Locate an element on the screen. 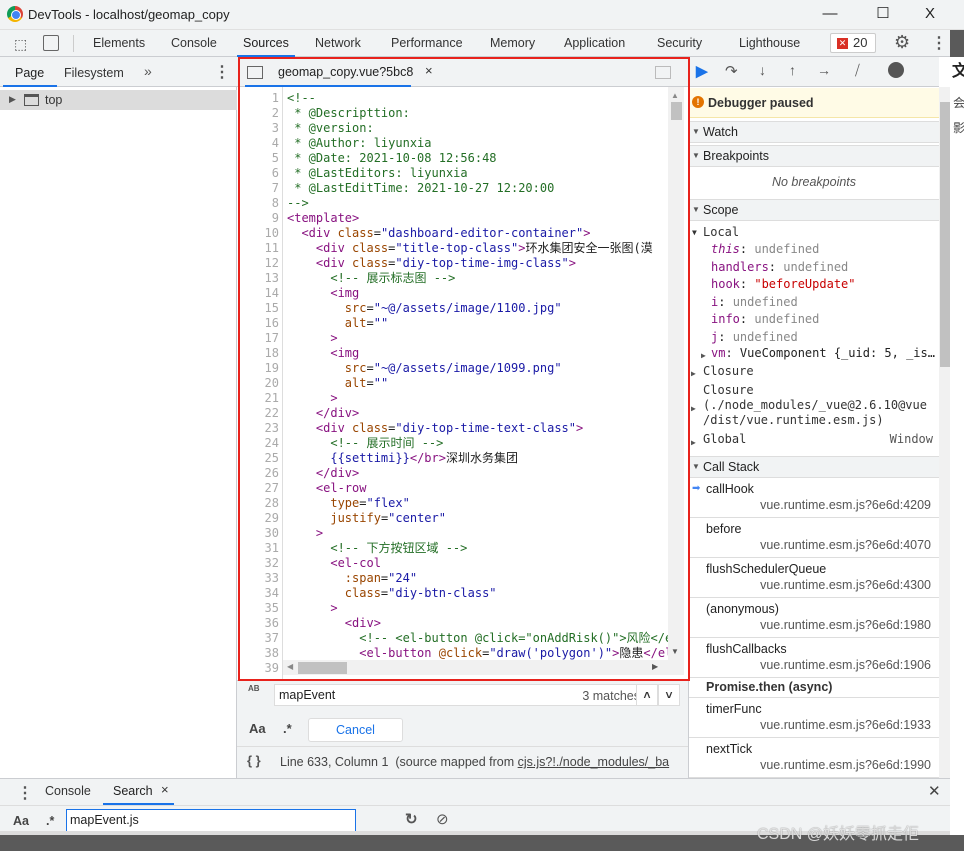 The height and width of the screenshot is (851, 964). code-line: 5 * @Date: 2021-10-08 12:56:48 is located at coordinates (453, 158).